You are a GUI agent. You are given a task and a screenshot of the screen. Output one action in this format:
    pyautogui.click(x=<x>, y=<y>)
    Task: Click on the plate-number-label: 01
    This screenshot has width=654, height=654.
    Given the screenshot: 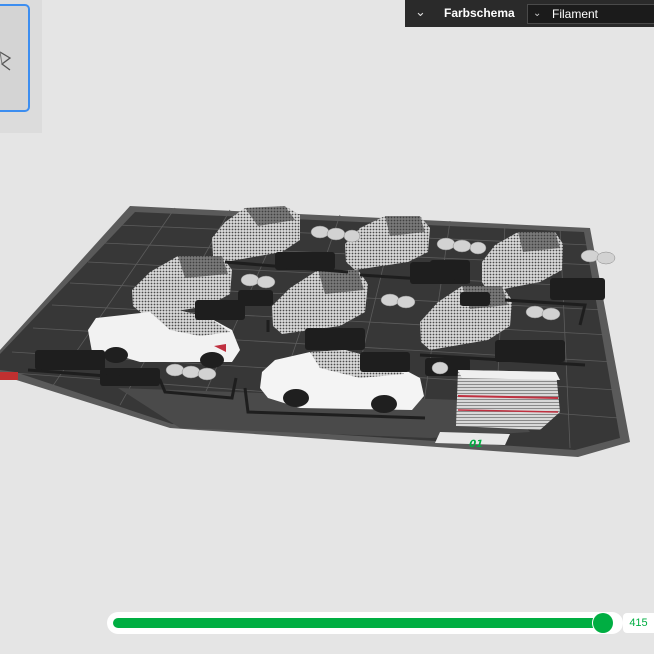 What is the action you would take?
    pyautogui.click(x=475, y=444)
    